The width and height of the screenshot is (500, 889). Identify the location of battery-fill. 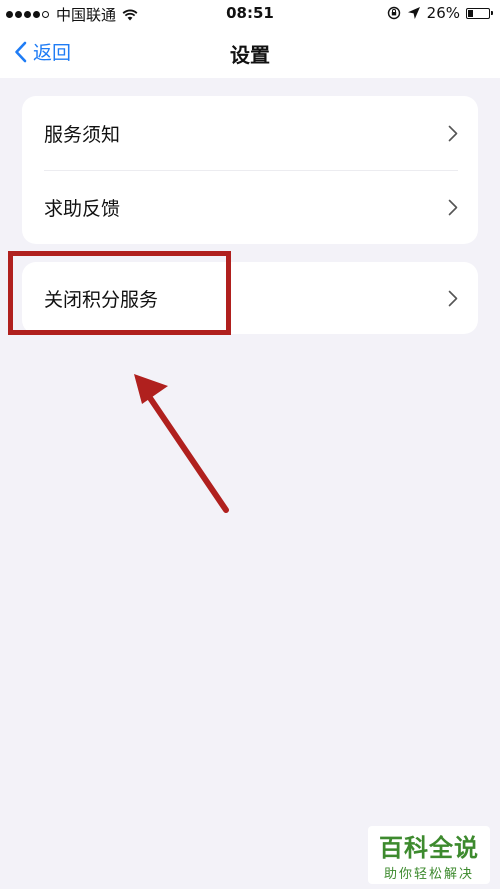
(470, 13).